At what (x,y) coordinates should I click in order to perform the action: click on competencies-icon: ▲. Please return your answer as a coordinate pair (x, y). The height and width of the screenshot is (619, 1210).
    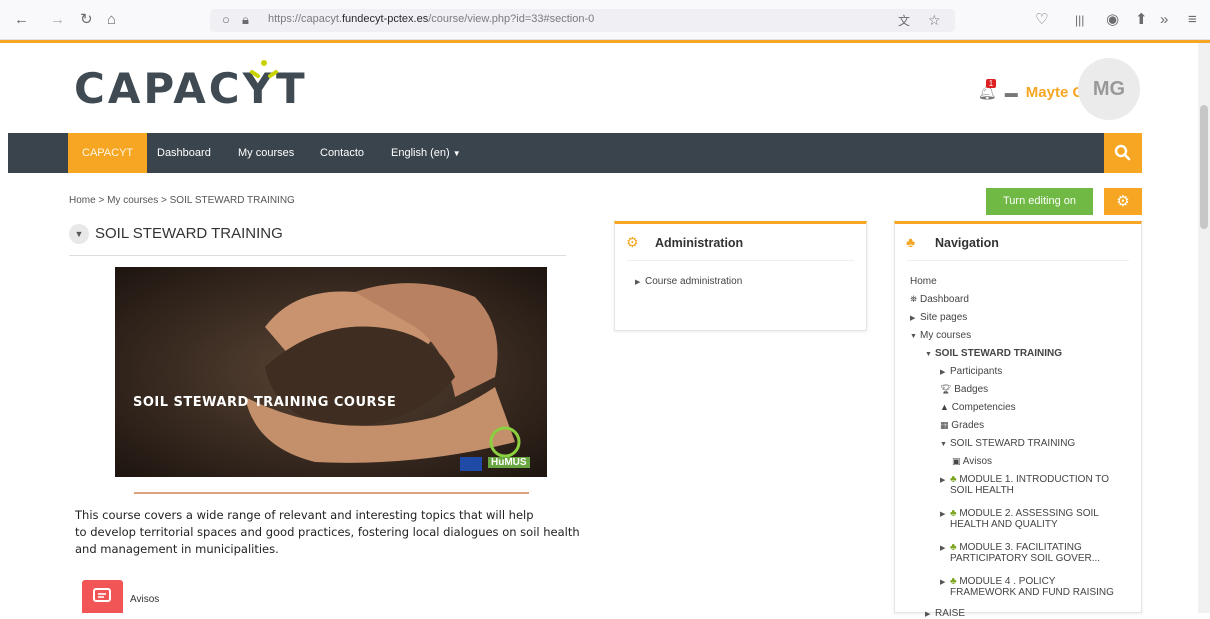
    Looking at the image, I should click on (944, 407).